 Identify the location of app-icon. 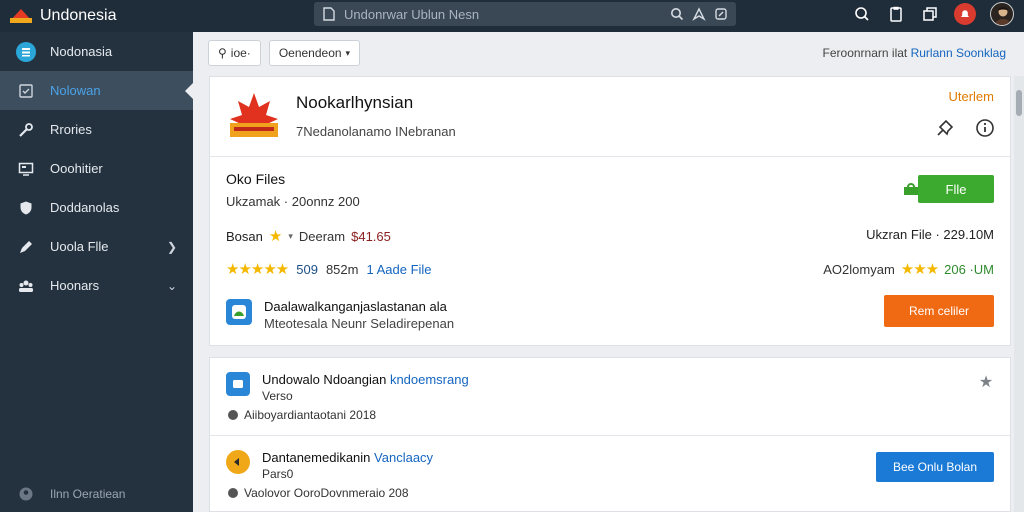
(238, 384).